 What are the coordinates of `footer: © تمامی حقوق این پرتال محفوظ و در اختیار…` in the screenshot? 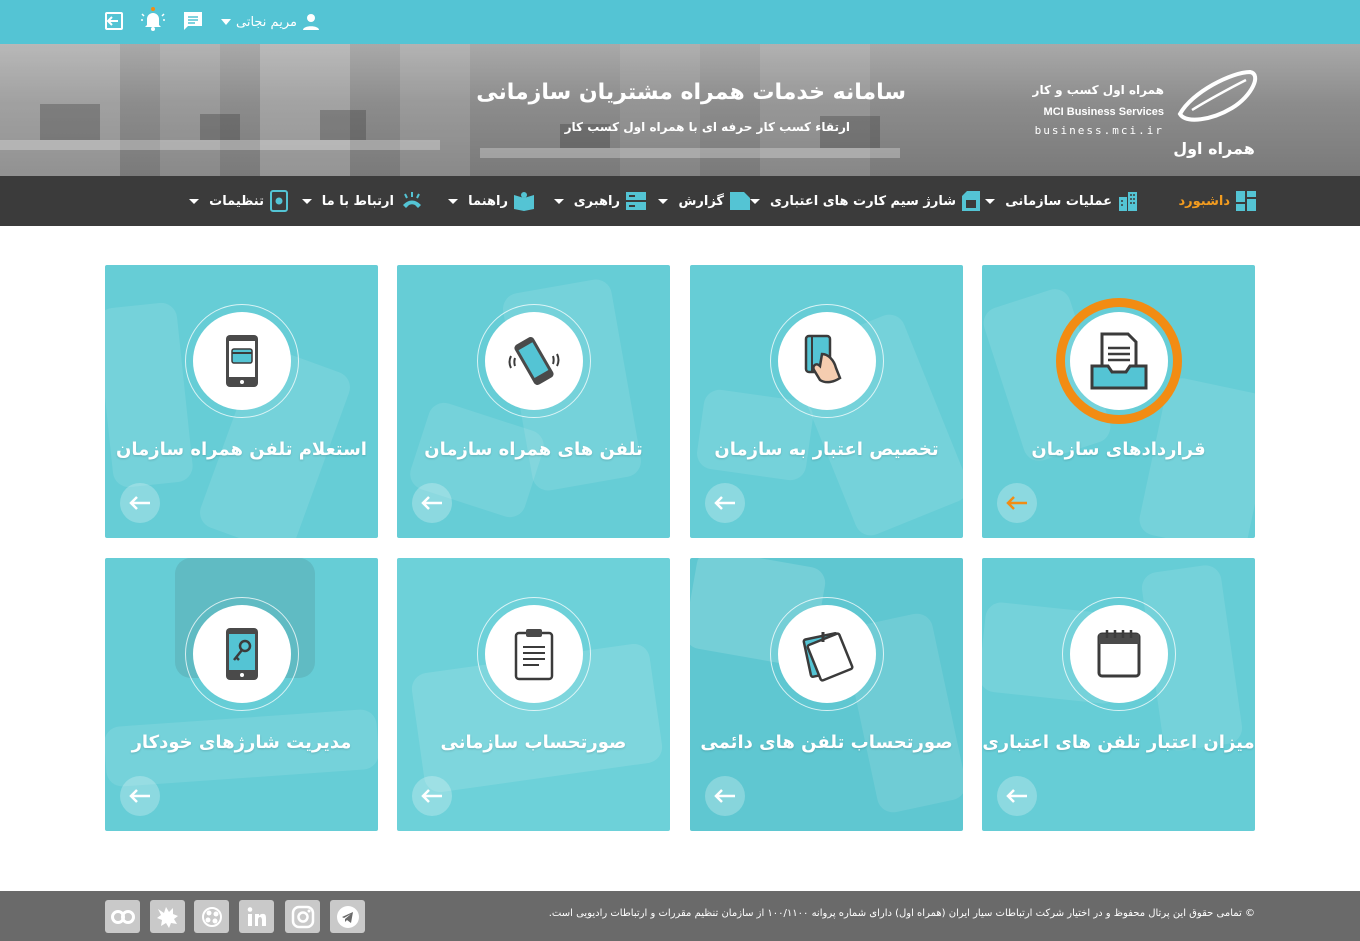 It's located at (680, 916).